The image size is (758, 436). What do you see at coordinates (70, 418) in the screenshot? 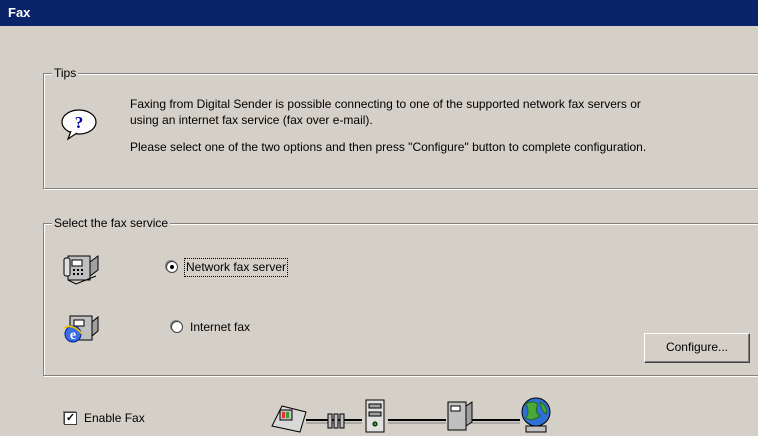
I see `enable-fax-checkbox: ✓` at bounding box center [70, 418].